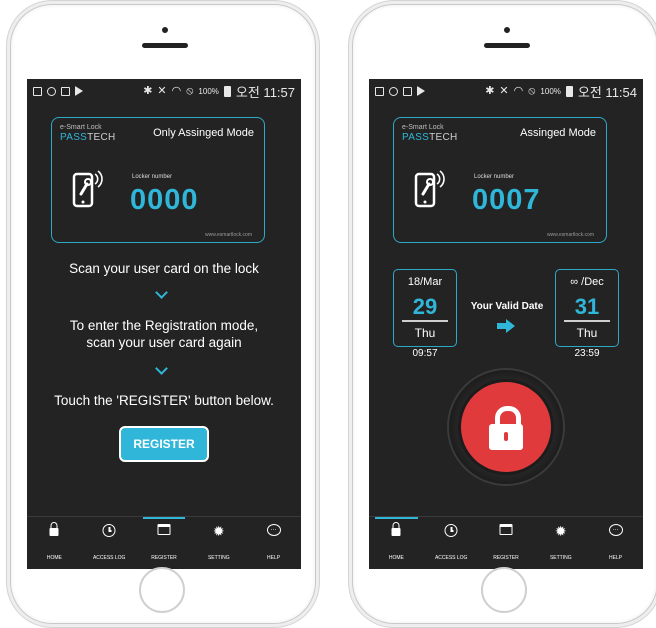 This screenshot has width=656, height=628. I want to click on keyhole-icon, so click(506, 436).